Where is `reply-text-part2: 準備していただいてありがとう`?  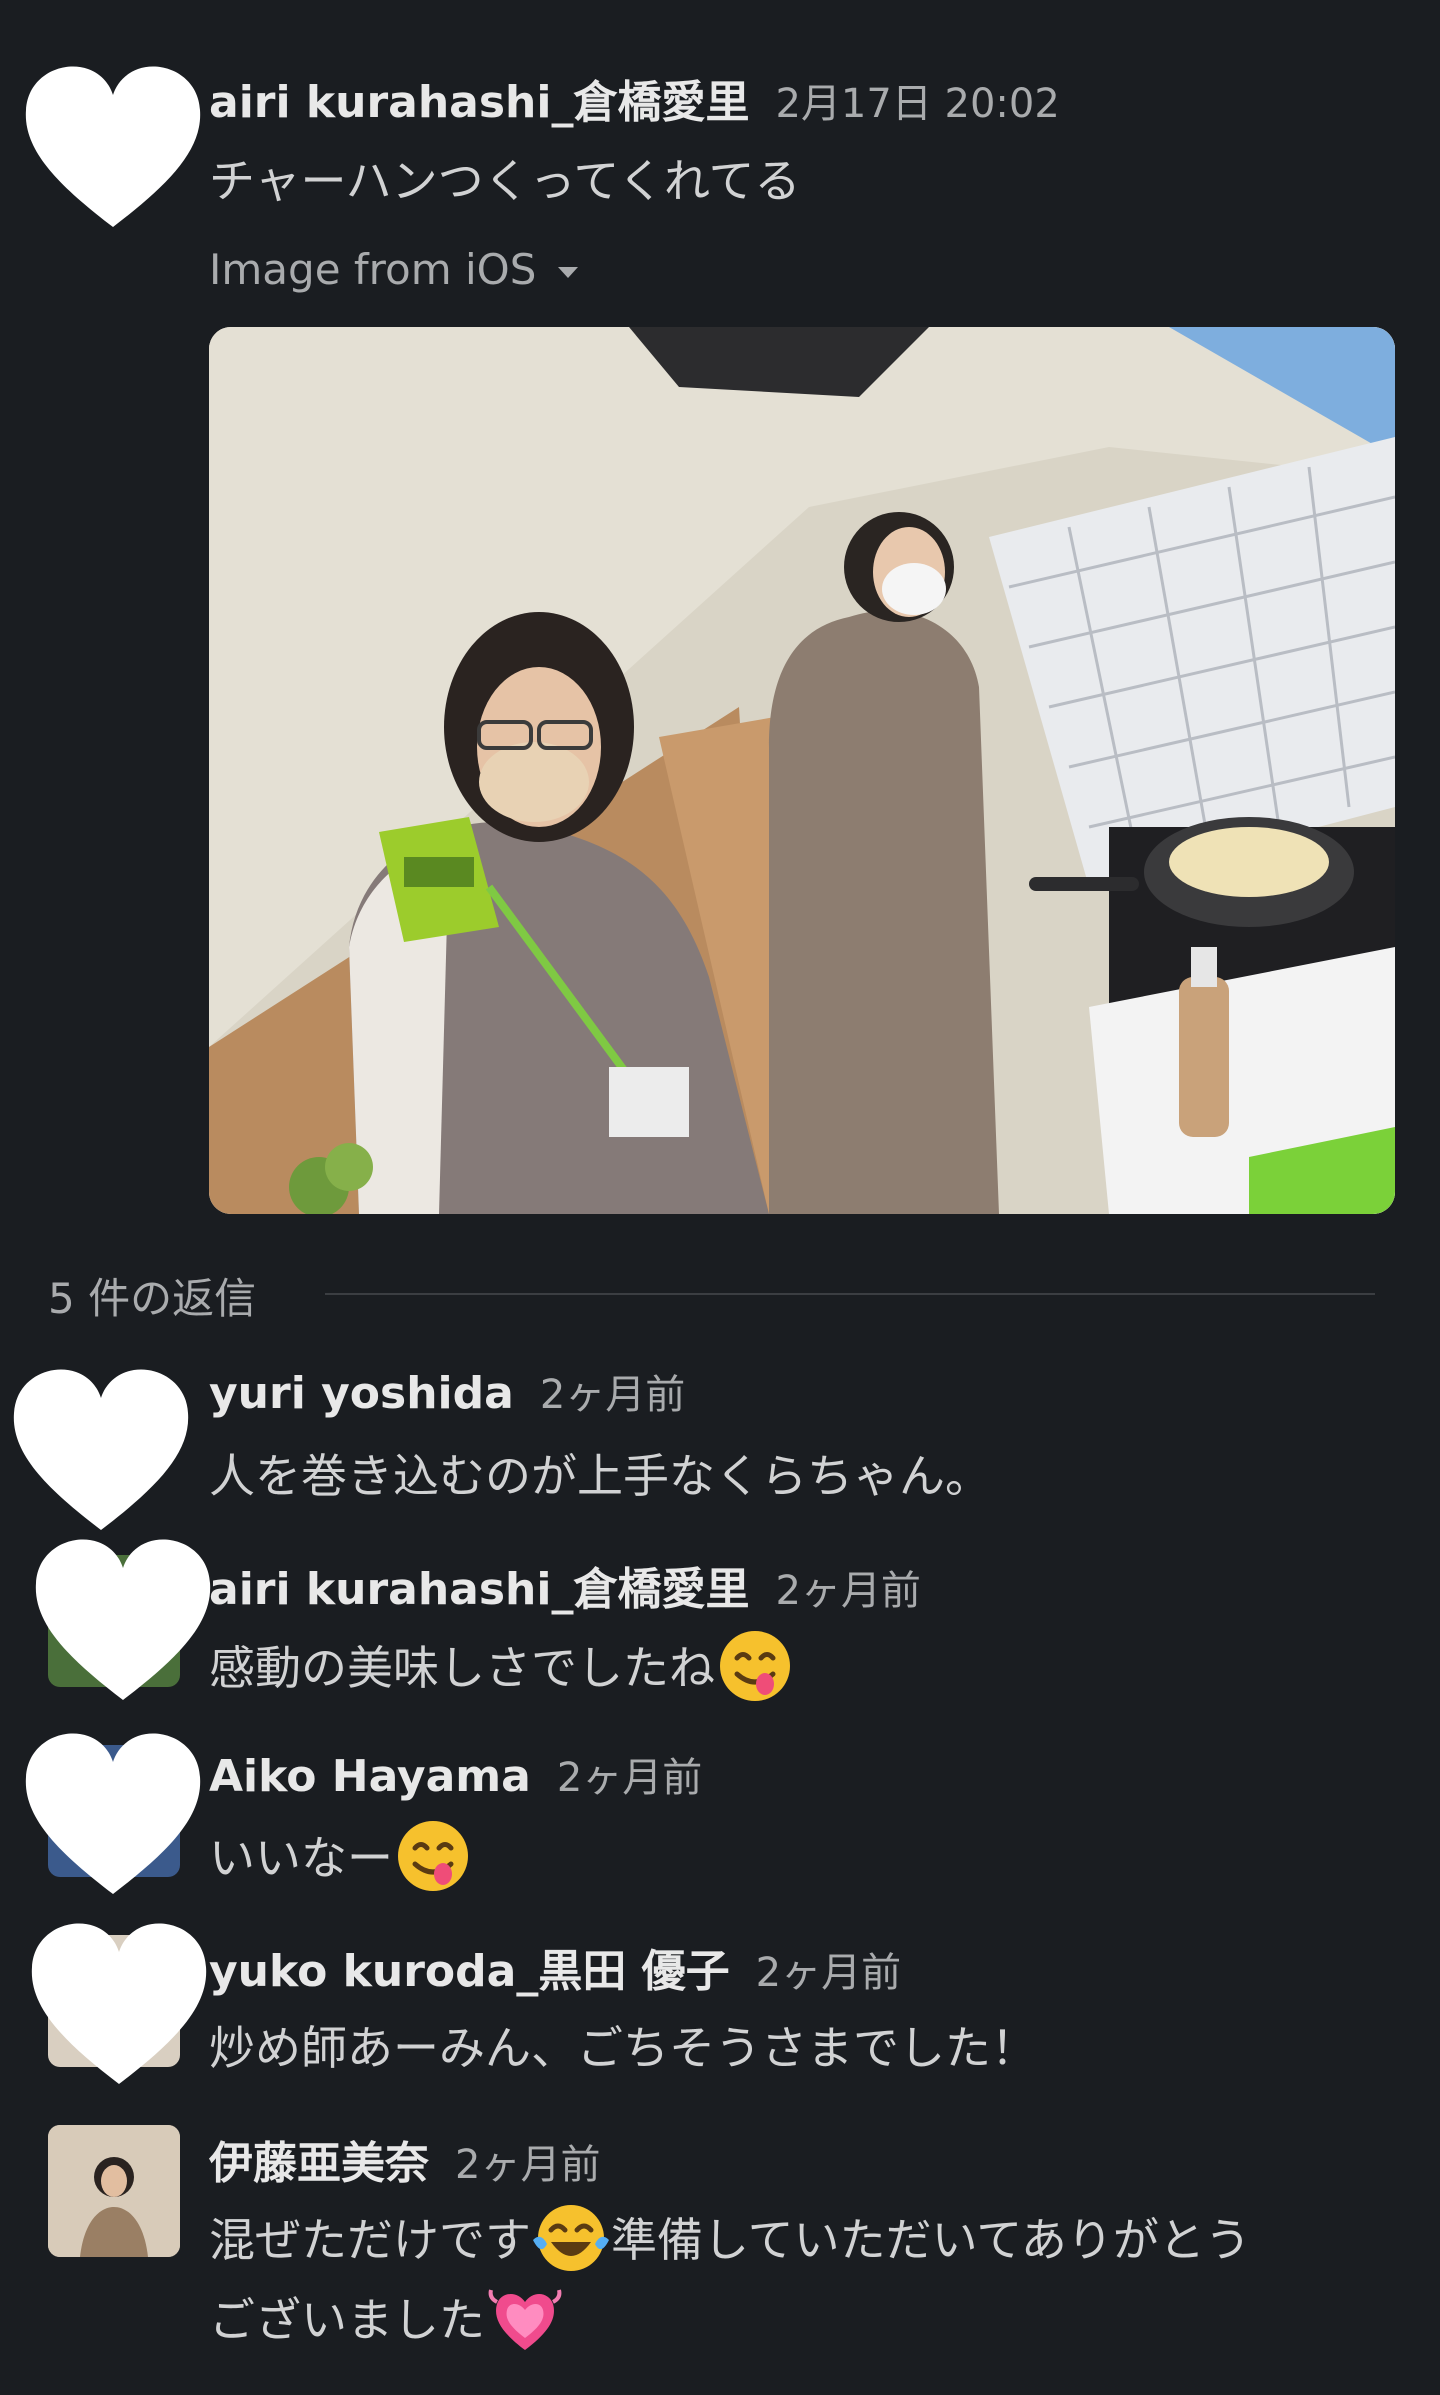
reply-text-part2: 準備していただいてありがとう is located at coordinates (931, 2240).